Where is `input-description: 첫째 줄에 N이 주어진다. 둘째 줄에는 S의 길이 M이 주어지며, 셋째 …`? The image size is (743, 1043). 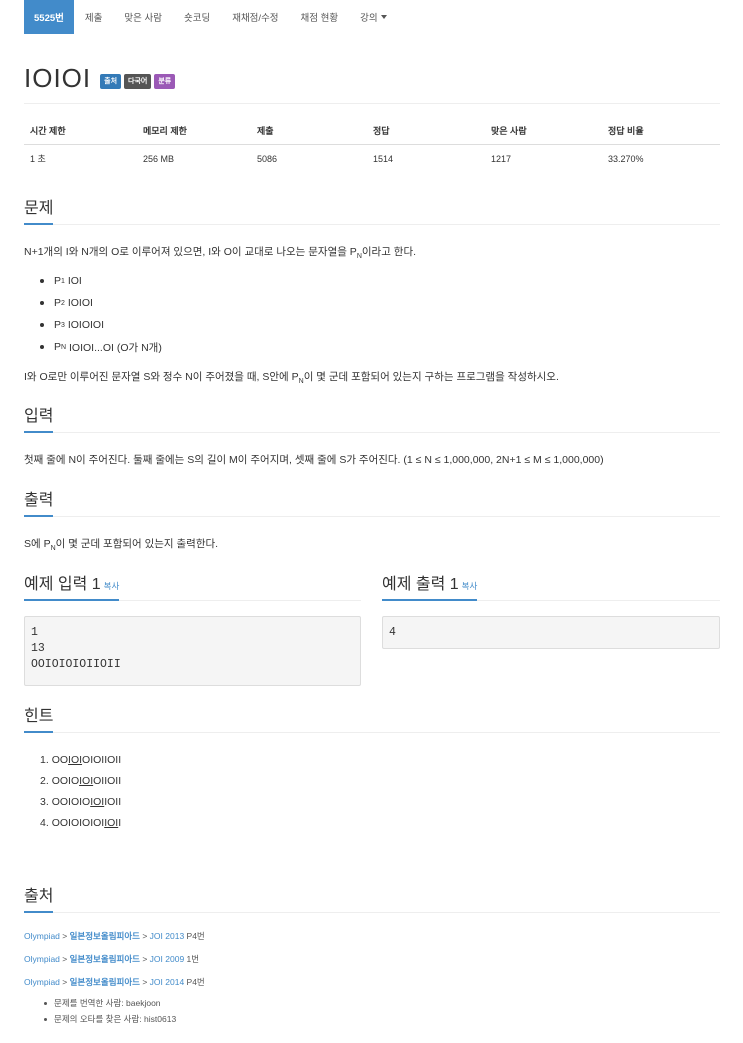 input-description: 첫째 줄에 N이 주어진다. 둘째 줄에는 S의 길이 M이 주어지며, 셋째 … is located at coordinates (314, 460).